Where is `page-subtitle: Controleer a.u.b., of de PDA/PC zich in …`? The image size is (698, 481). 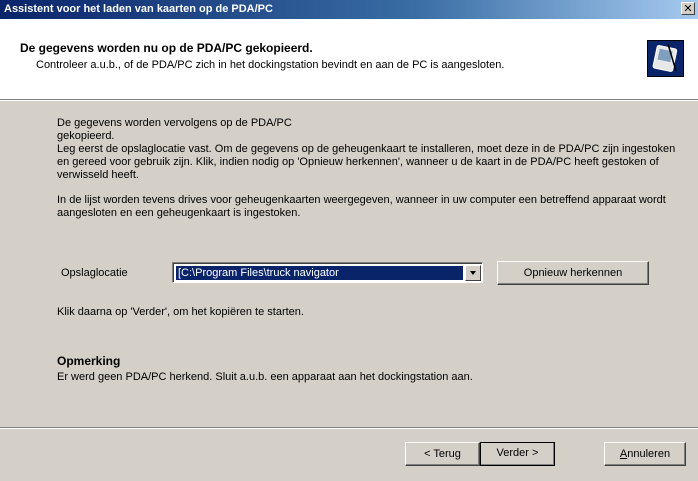 page-subtitle: Controleer a.u.b., of de PDA/PC zich in … is located at coordinates (270, 65).